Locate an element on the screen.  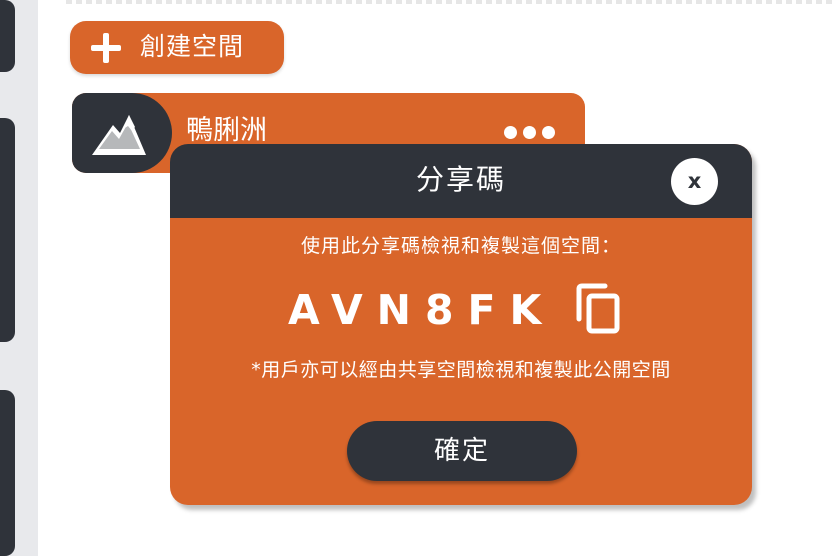
confirm-button: 確定 is located at coordinates (462, 451).